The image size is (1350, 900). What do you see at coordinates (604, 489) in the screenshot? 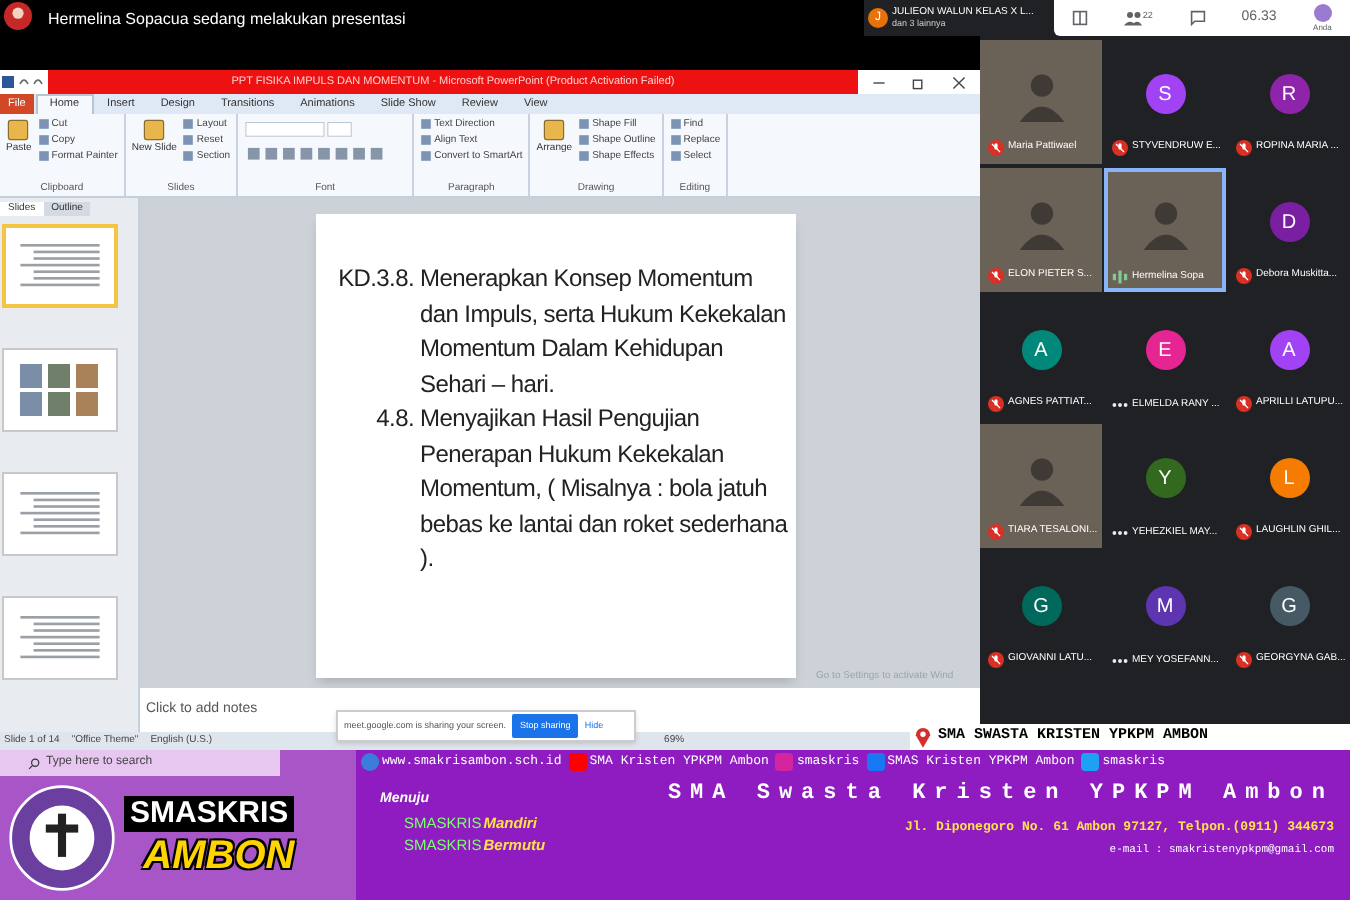
I see `slide-text: Menyajikan Hasil Pengujian Penerapan Hukum Kekekalan Momentum, ( Misalnya : bola jatuh bebas ke lantai dan roket sederhana ).` at bounding box center [604, 489].